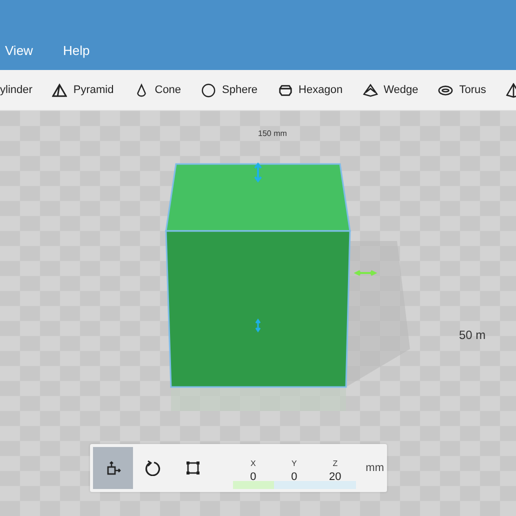 The width and height of the screenshot is (516, 516). Describe the element at coordinates (60, 90) in the screenshot. I see `pyramid-icon` at that location.